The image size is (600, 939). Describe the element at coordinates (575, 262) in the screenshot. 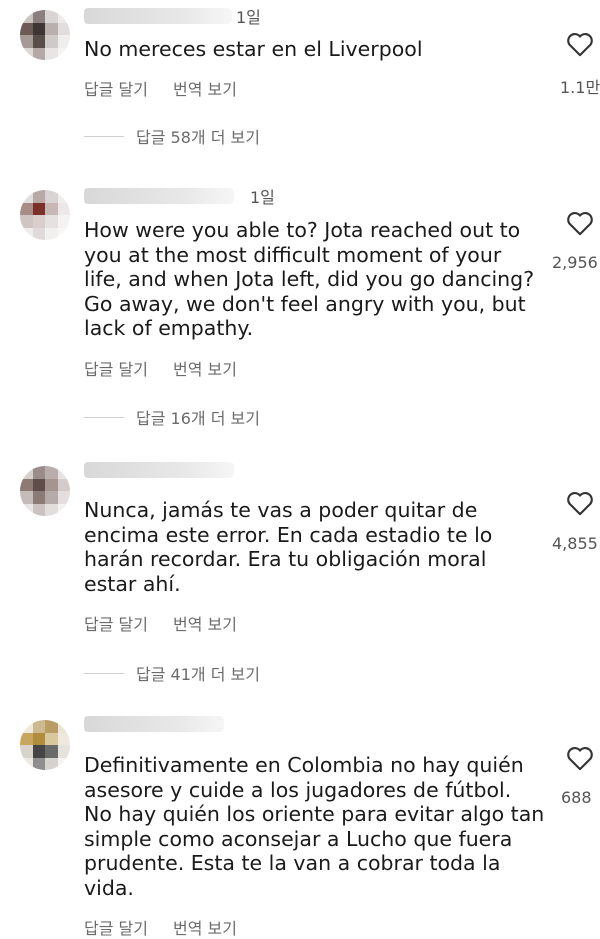

I see `like-count: 2,956` at that location.